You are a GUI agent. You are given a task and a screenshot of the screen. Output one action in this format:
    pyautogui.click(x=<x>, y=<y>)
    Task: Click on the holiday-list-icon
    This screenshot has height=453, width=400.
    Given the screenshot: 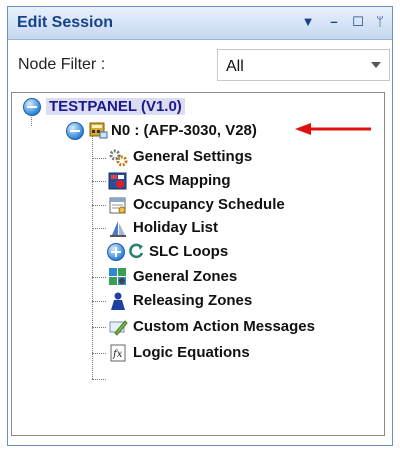 What is the action you would take?
    pyautogui.click(x=118, y=229)
    